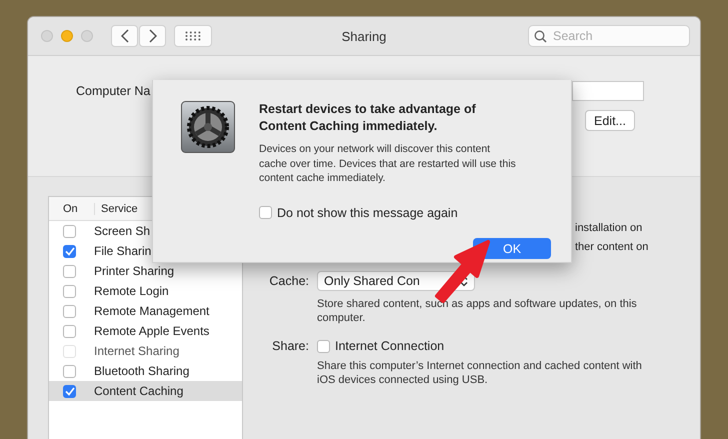 The image size is (728, 439). Describe the element at coordinates (119, 208) in the screenshot. I see `column-header: Service` at that location.